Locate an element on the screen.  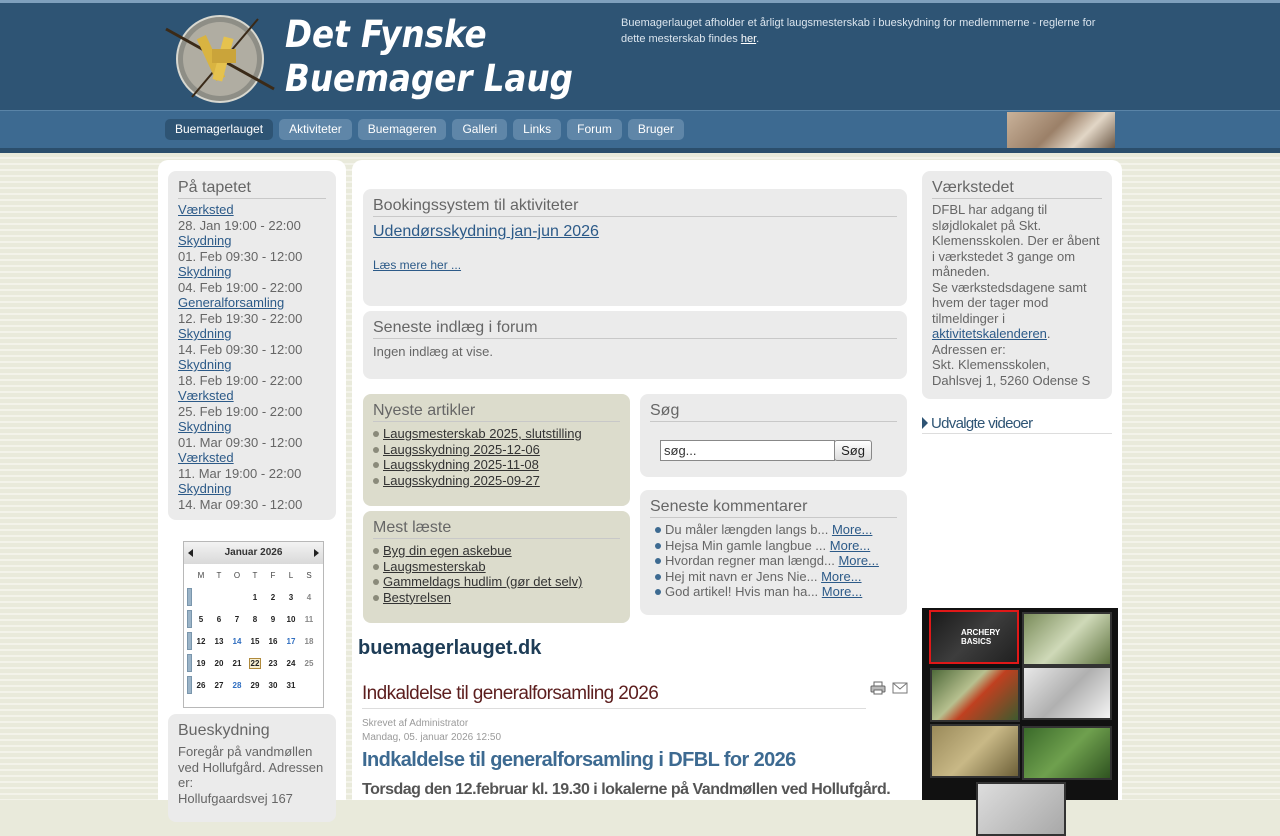
calendar-day-number: 20 is located at coordinates (219, 663).